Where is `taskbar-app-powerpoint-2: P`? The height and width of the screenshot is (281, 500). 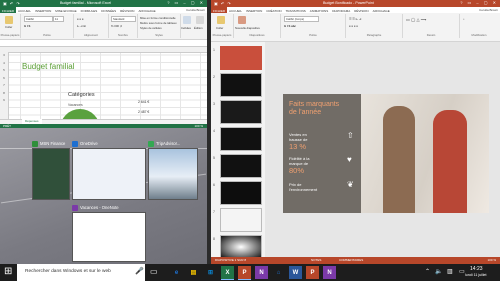
taskbar-app-powerpoint-2: P is located at coordinates (312, 272).